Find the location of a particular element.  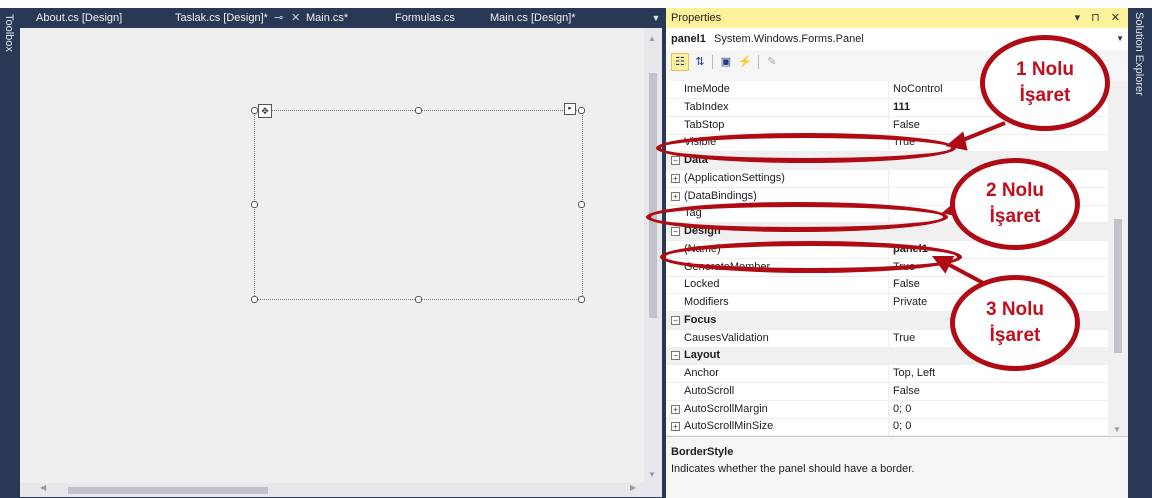

annotation-bubble-1: 1 Nolu İşaret is located at coordinates (1045, 83).